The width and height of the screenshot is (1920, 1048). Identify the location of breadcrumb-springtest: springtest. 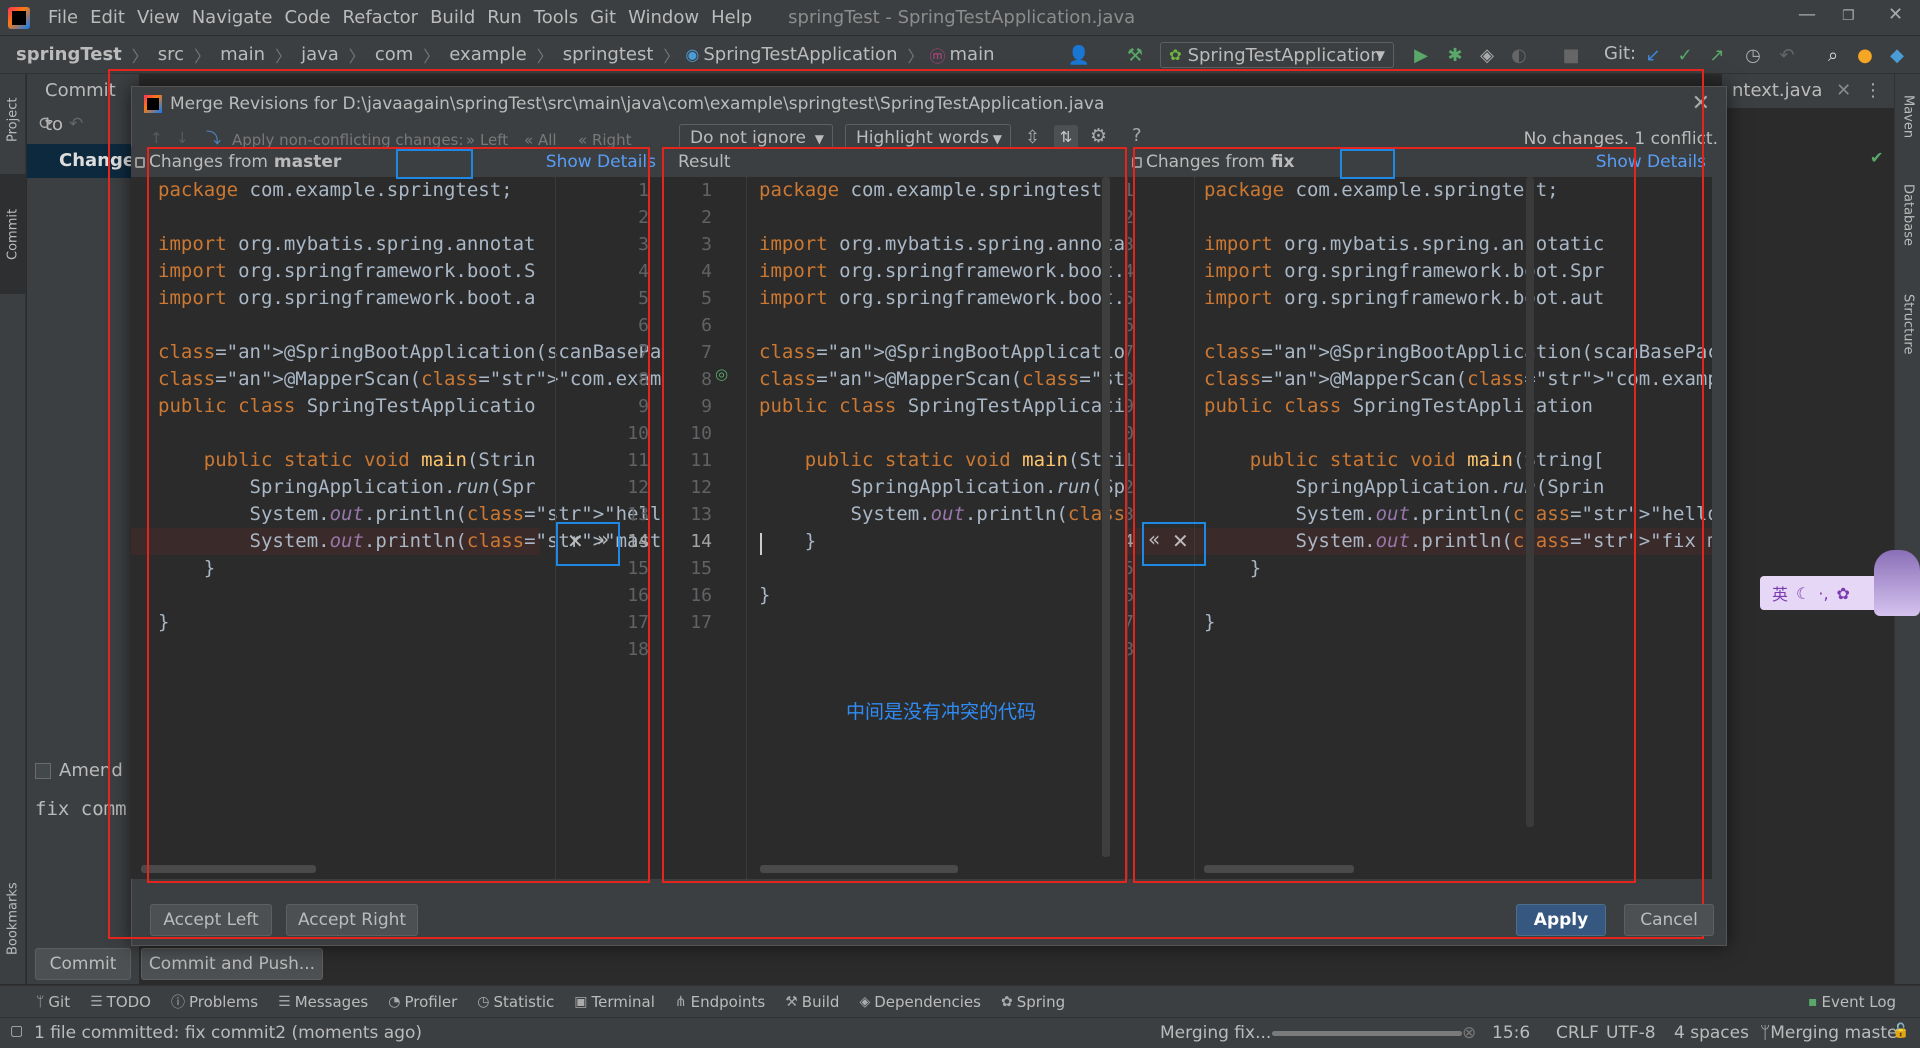
(608, 54).